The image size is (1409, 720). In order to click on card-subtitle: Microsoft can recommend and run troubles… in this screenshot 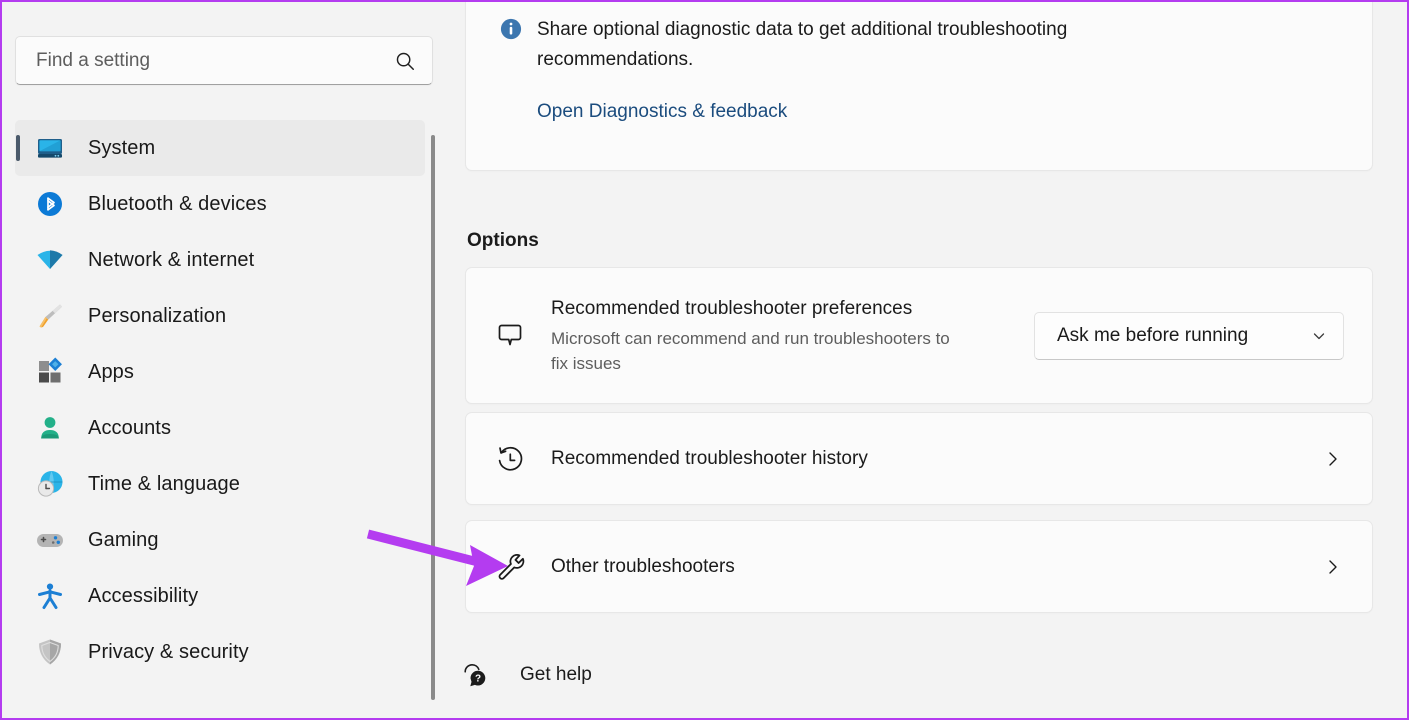, I will do `click(750, 351)`.